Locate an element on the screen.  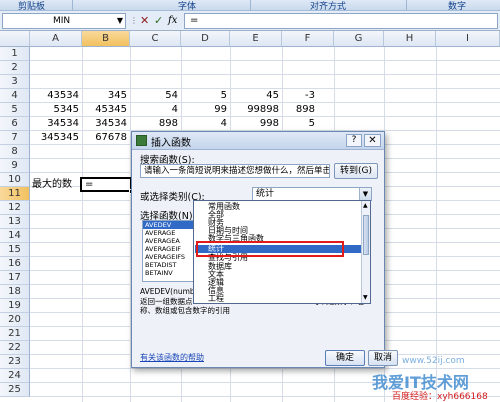
cell-a11: 最大的数 is located at coordinates (57, 185).